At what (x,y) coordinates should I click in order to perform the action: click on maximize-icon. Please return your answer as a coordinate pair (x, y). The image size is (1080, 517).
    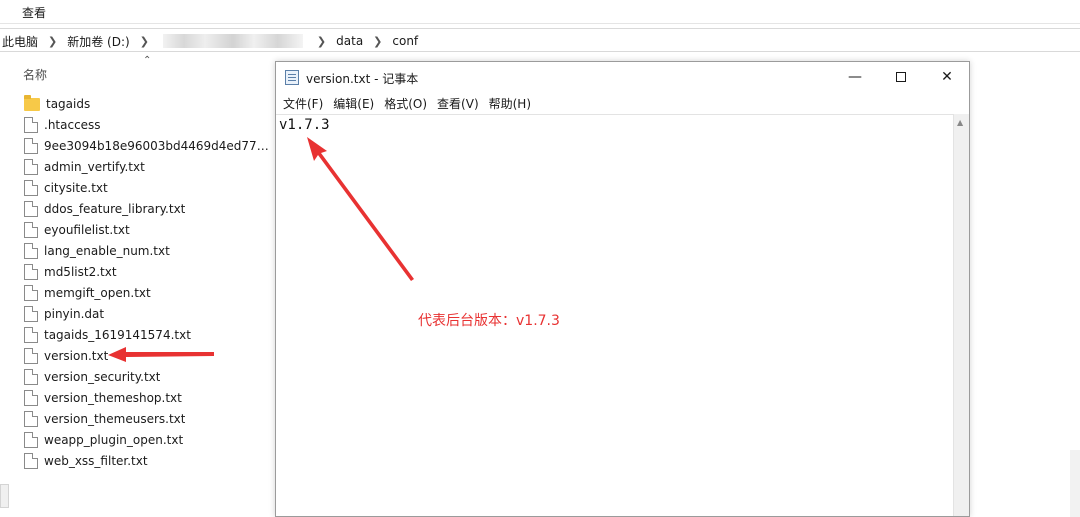
    Looking at the image, I should click on (901, 77).